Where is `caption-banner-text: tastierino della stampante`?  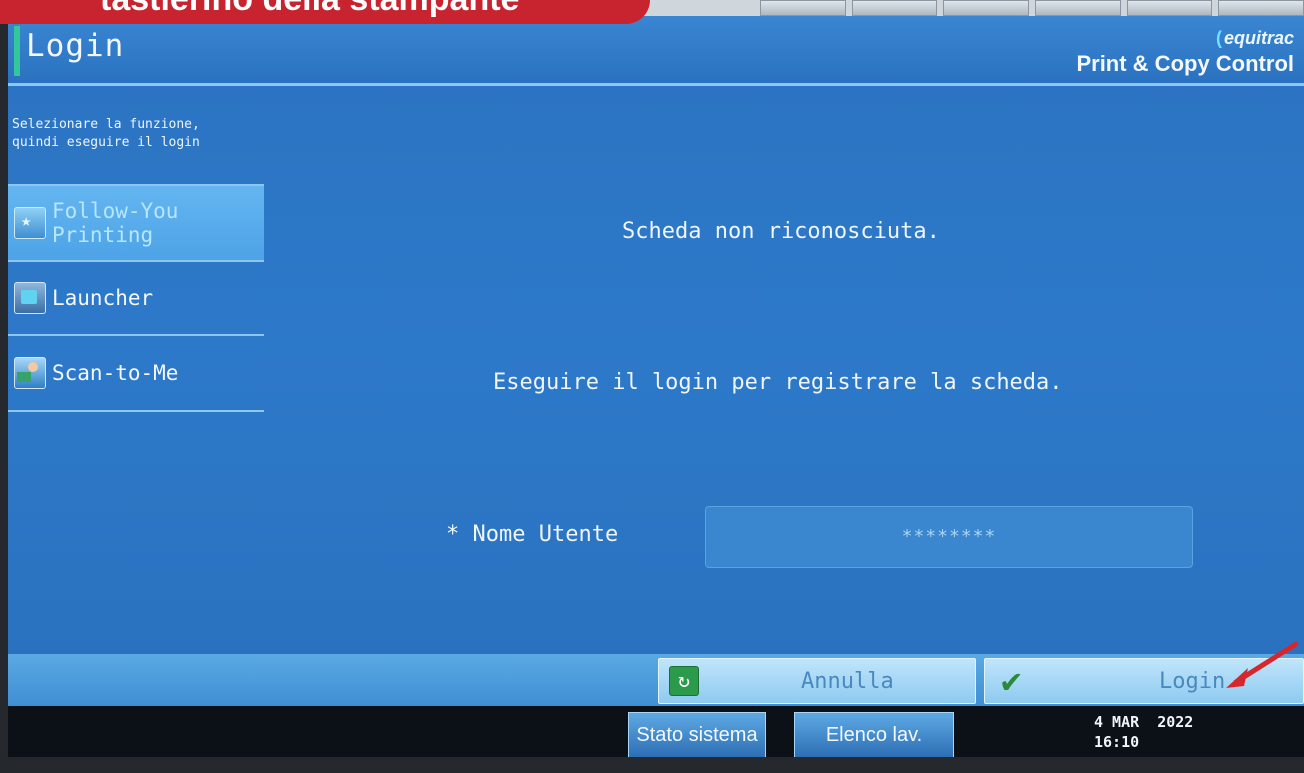
caption-banner-text: tastierino della stampante is located at coordinates (309, 9).